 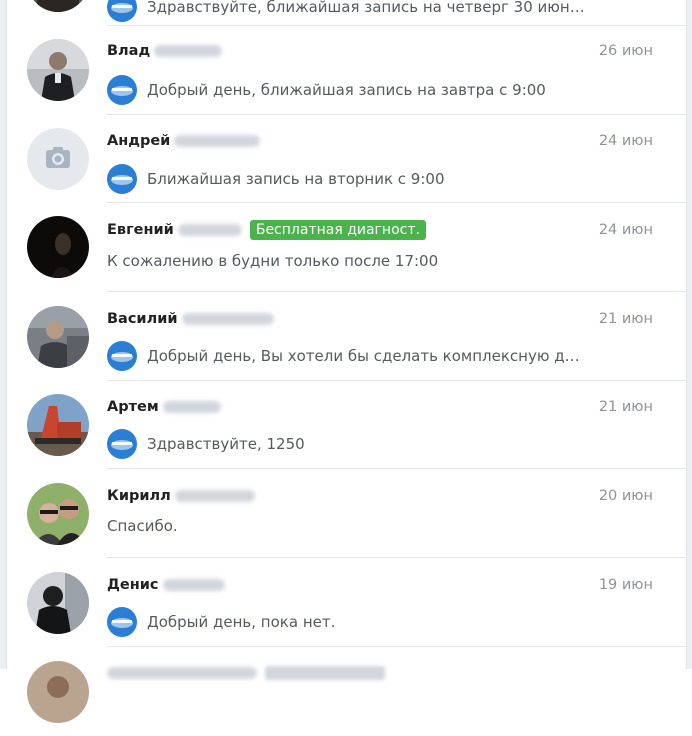 I want to click on dialog-last-message: Спасибо., so click(x=142, y=526).